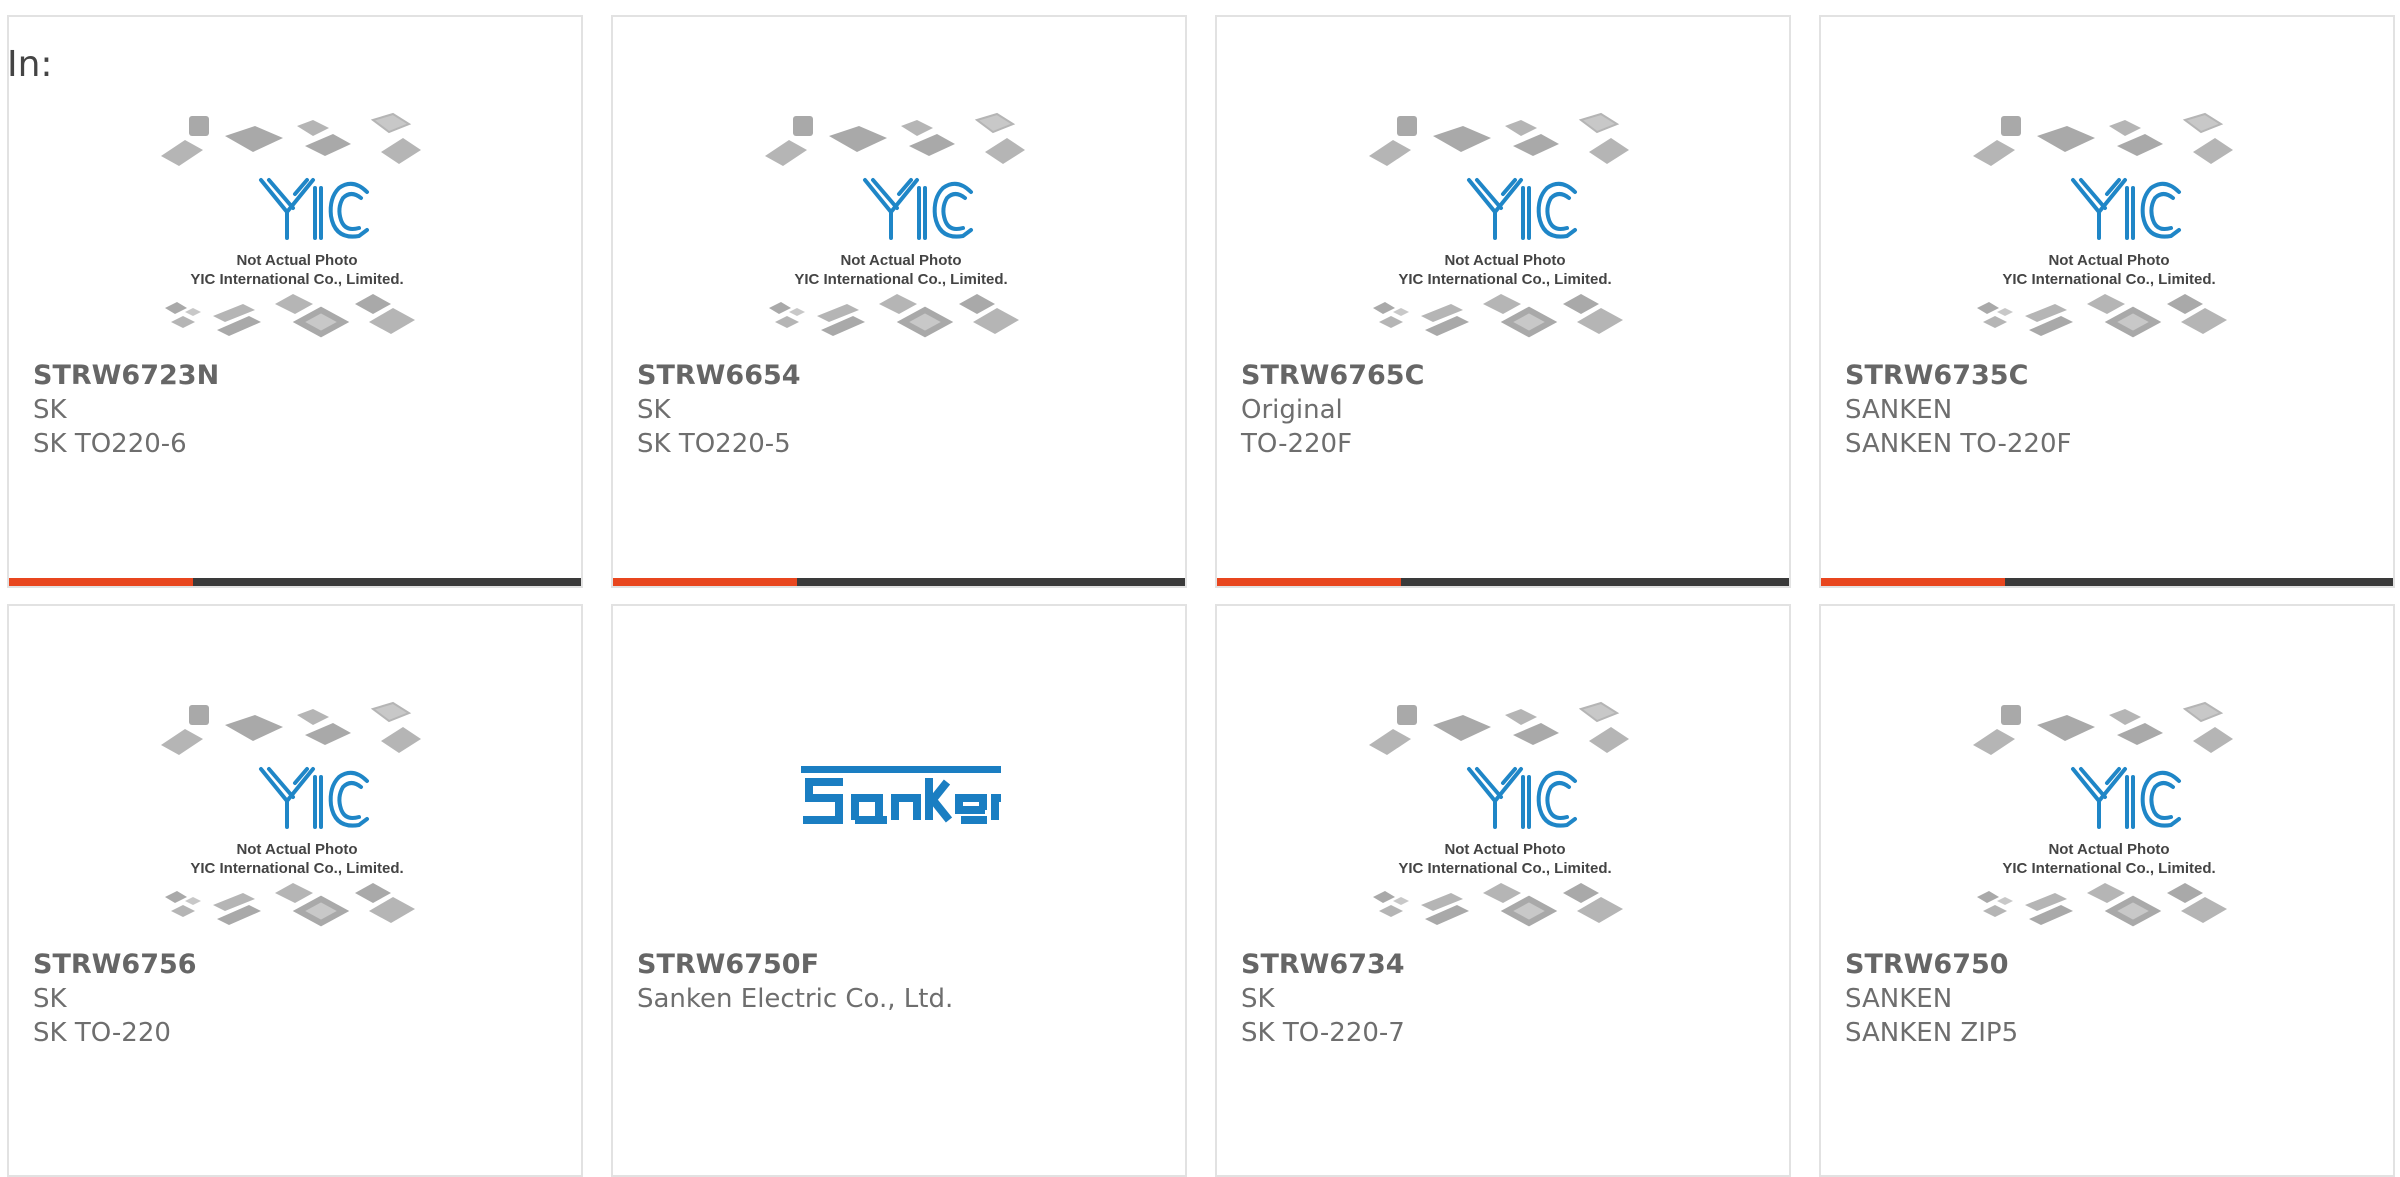  What do you see at coordinates (1510, 410) in the screenshot?
I see `product-info: STRW6765C Original TO-220F` at bounding box center [1510, 410].